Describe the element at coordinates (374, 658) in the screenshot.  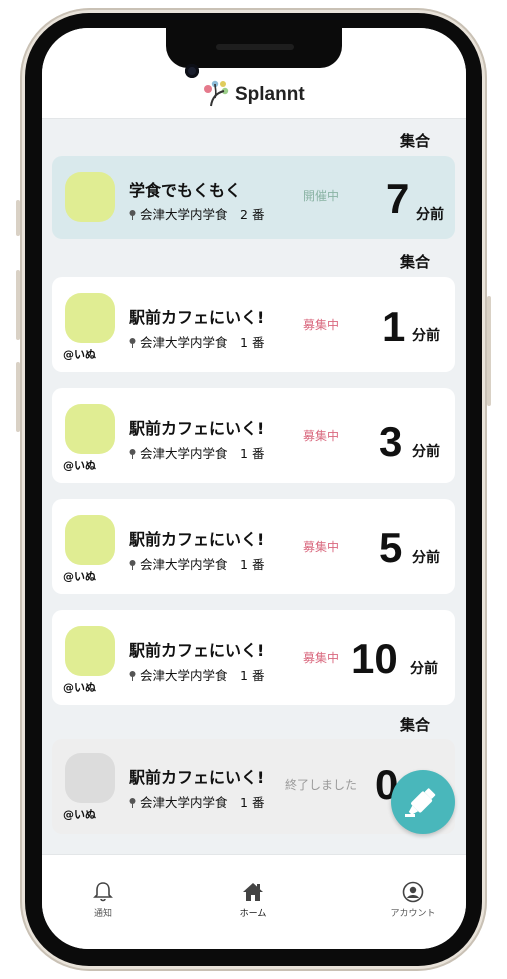
I see `minutes-value: 10` at that location.